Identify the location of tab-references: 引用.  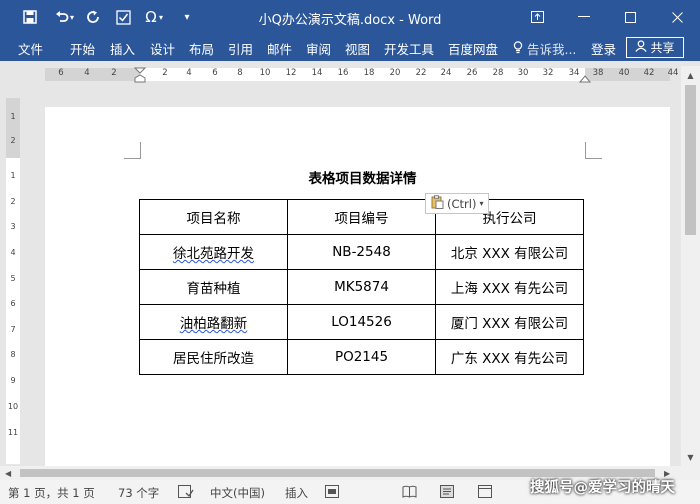
(240, 48).